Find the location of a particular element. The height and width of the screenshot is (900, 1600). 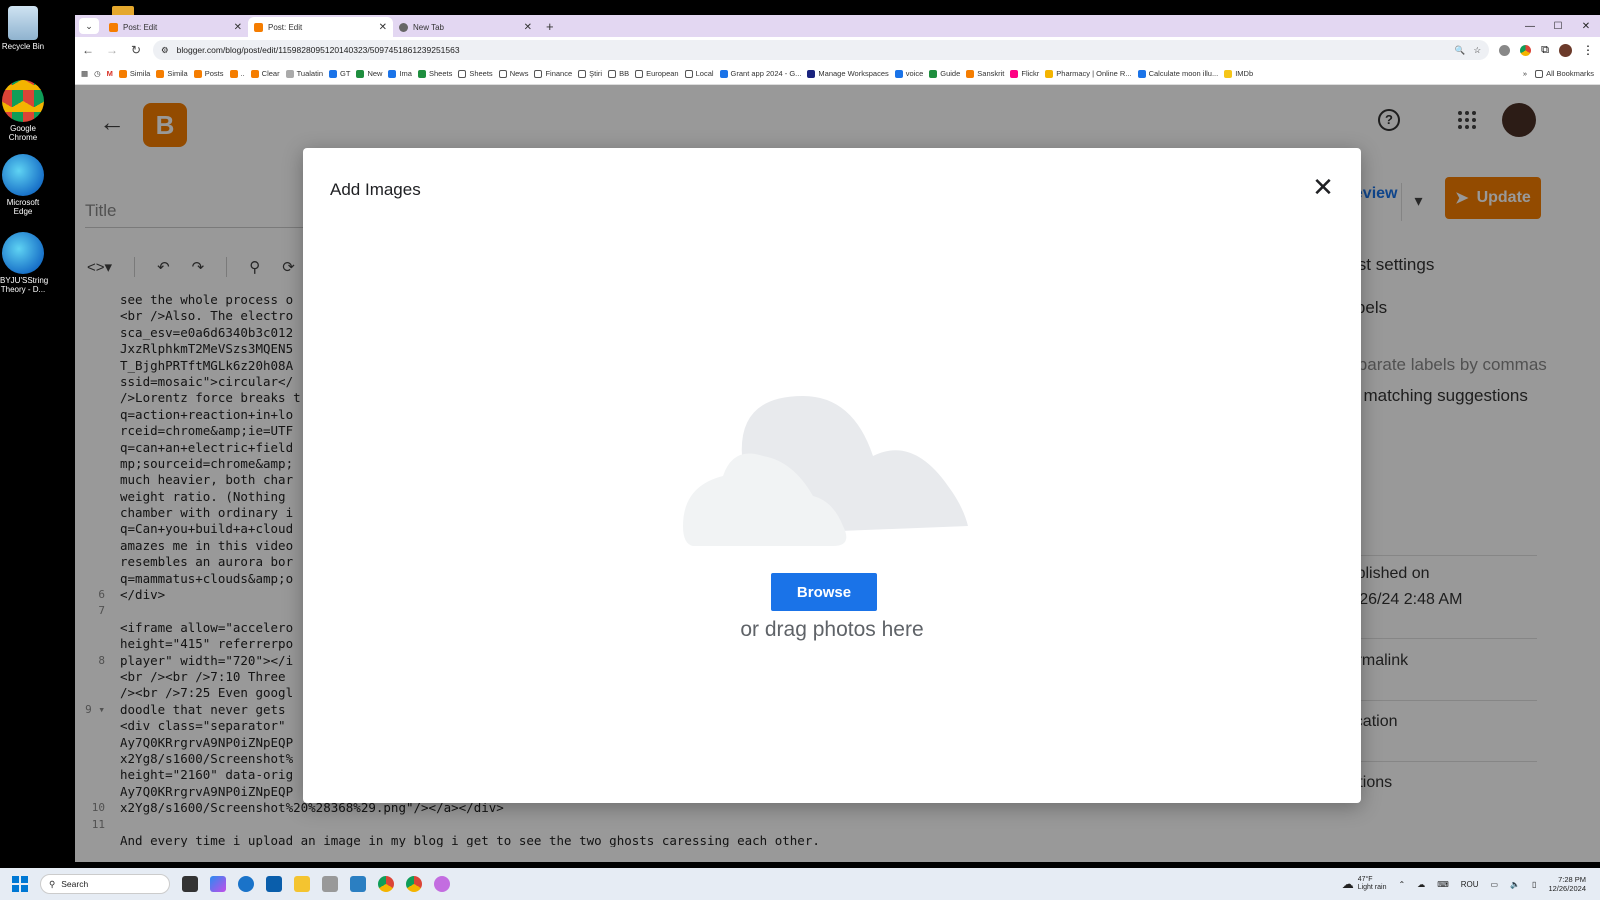

bookmark-item: Flickr is located at coordinates (1024, 73).